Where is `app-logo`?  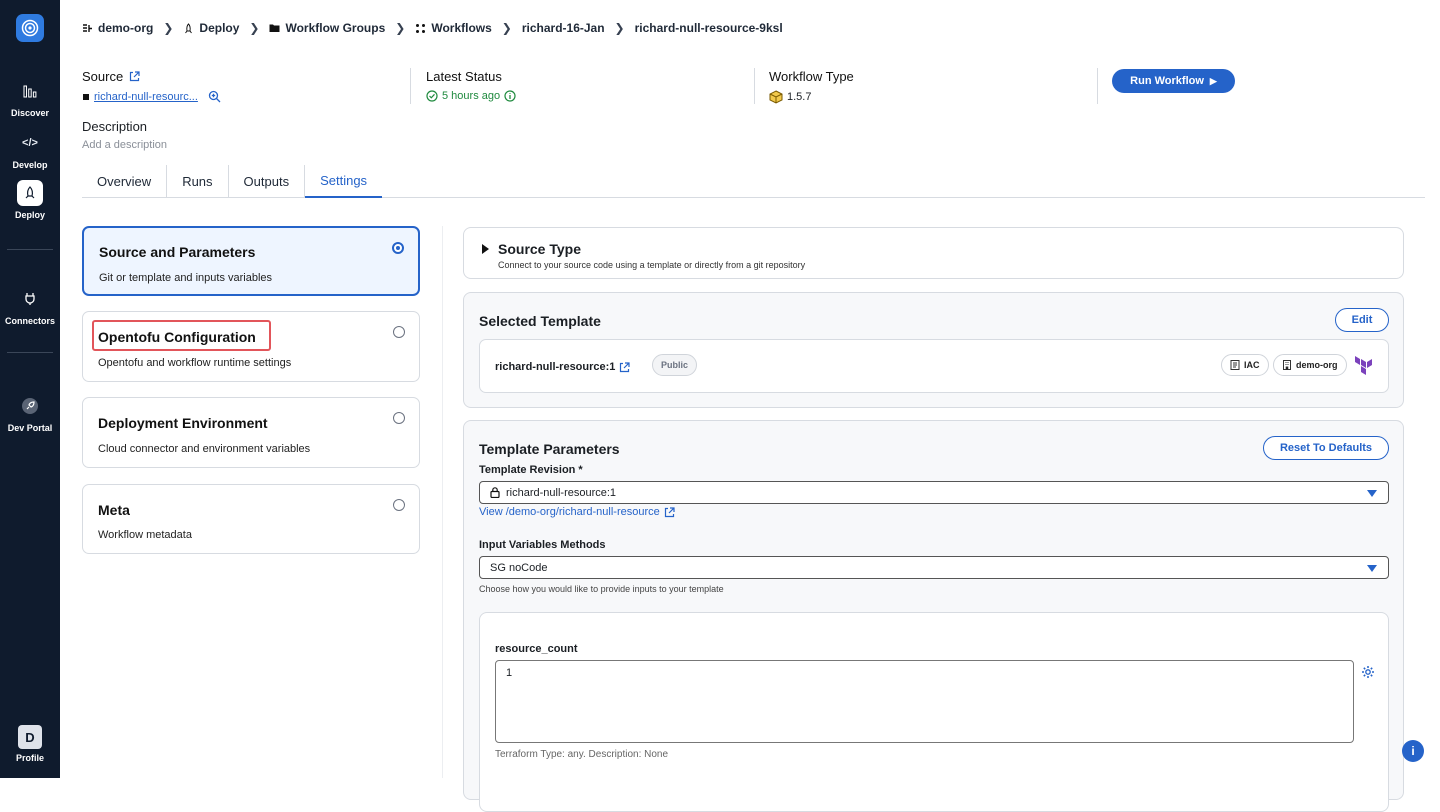
app-logo is located at coordinates (30, 28).